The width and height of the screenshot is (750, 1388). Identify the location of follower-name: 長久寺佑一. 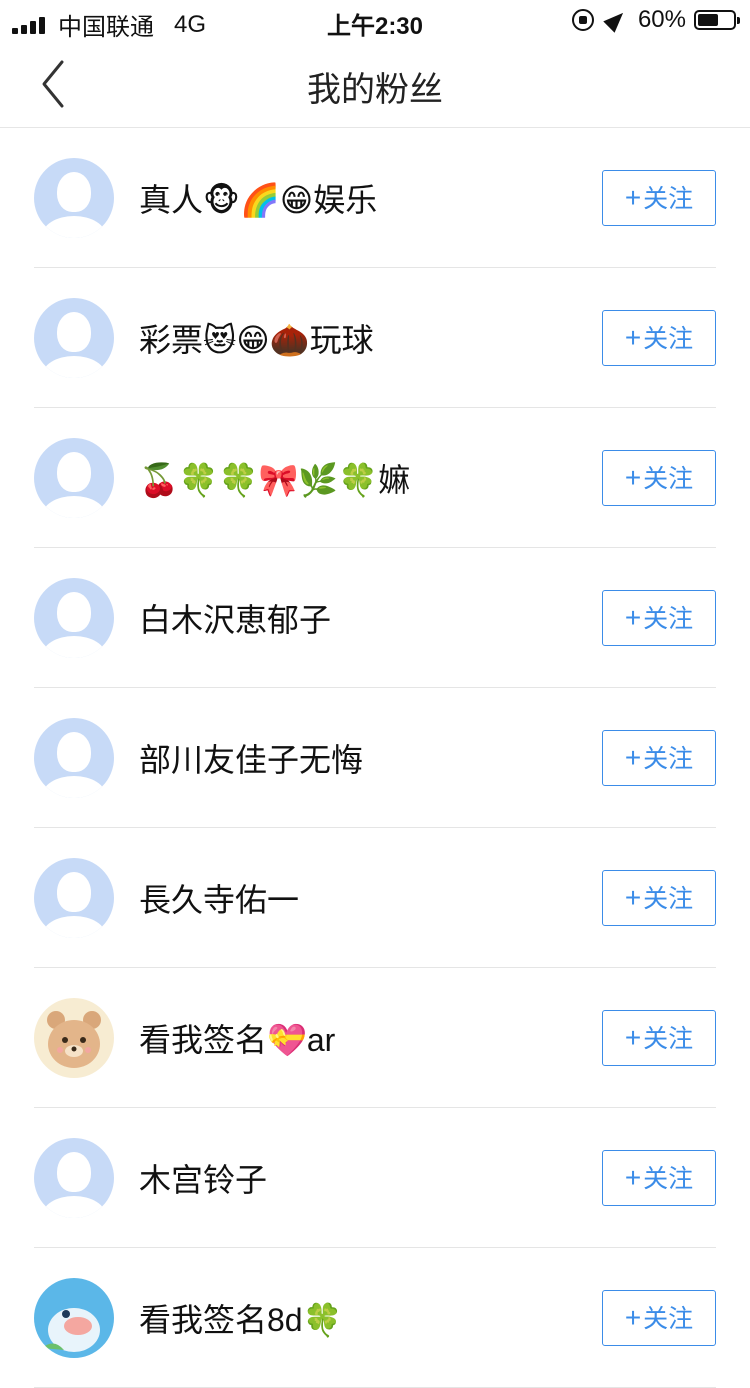
(219, 898).